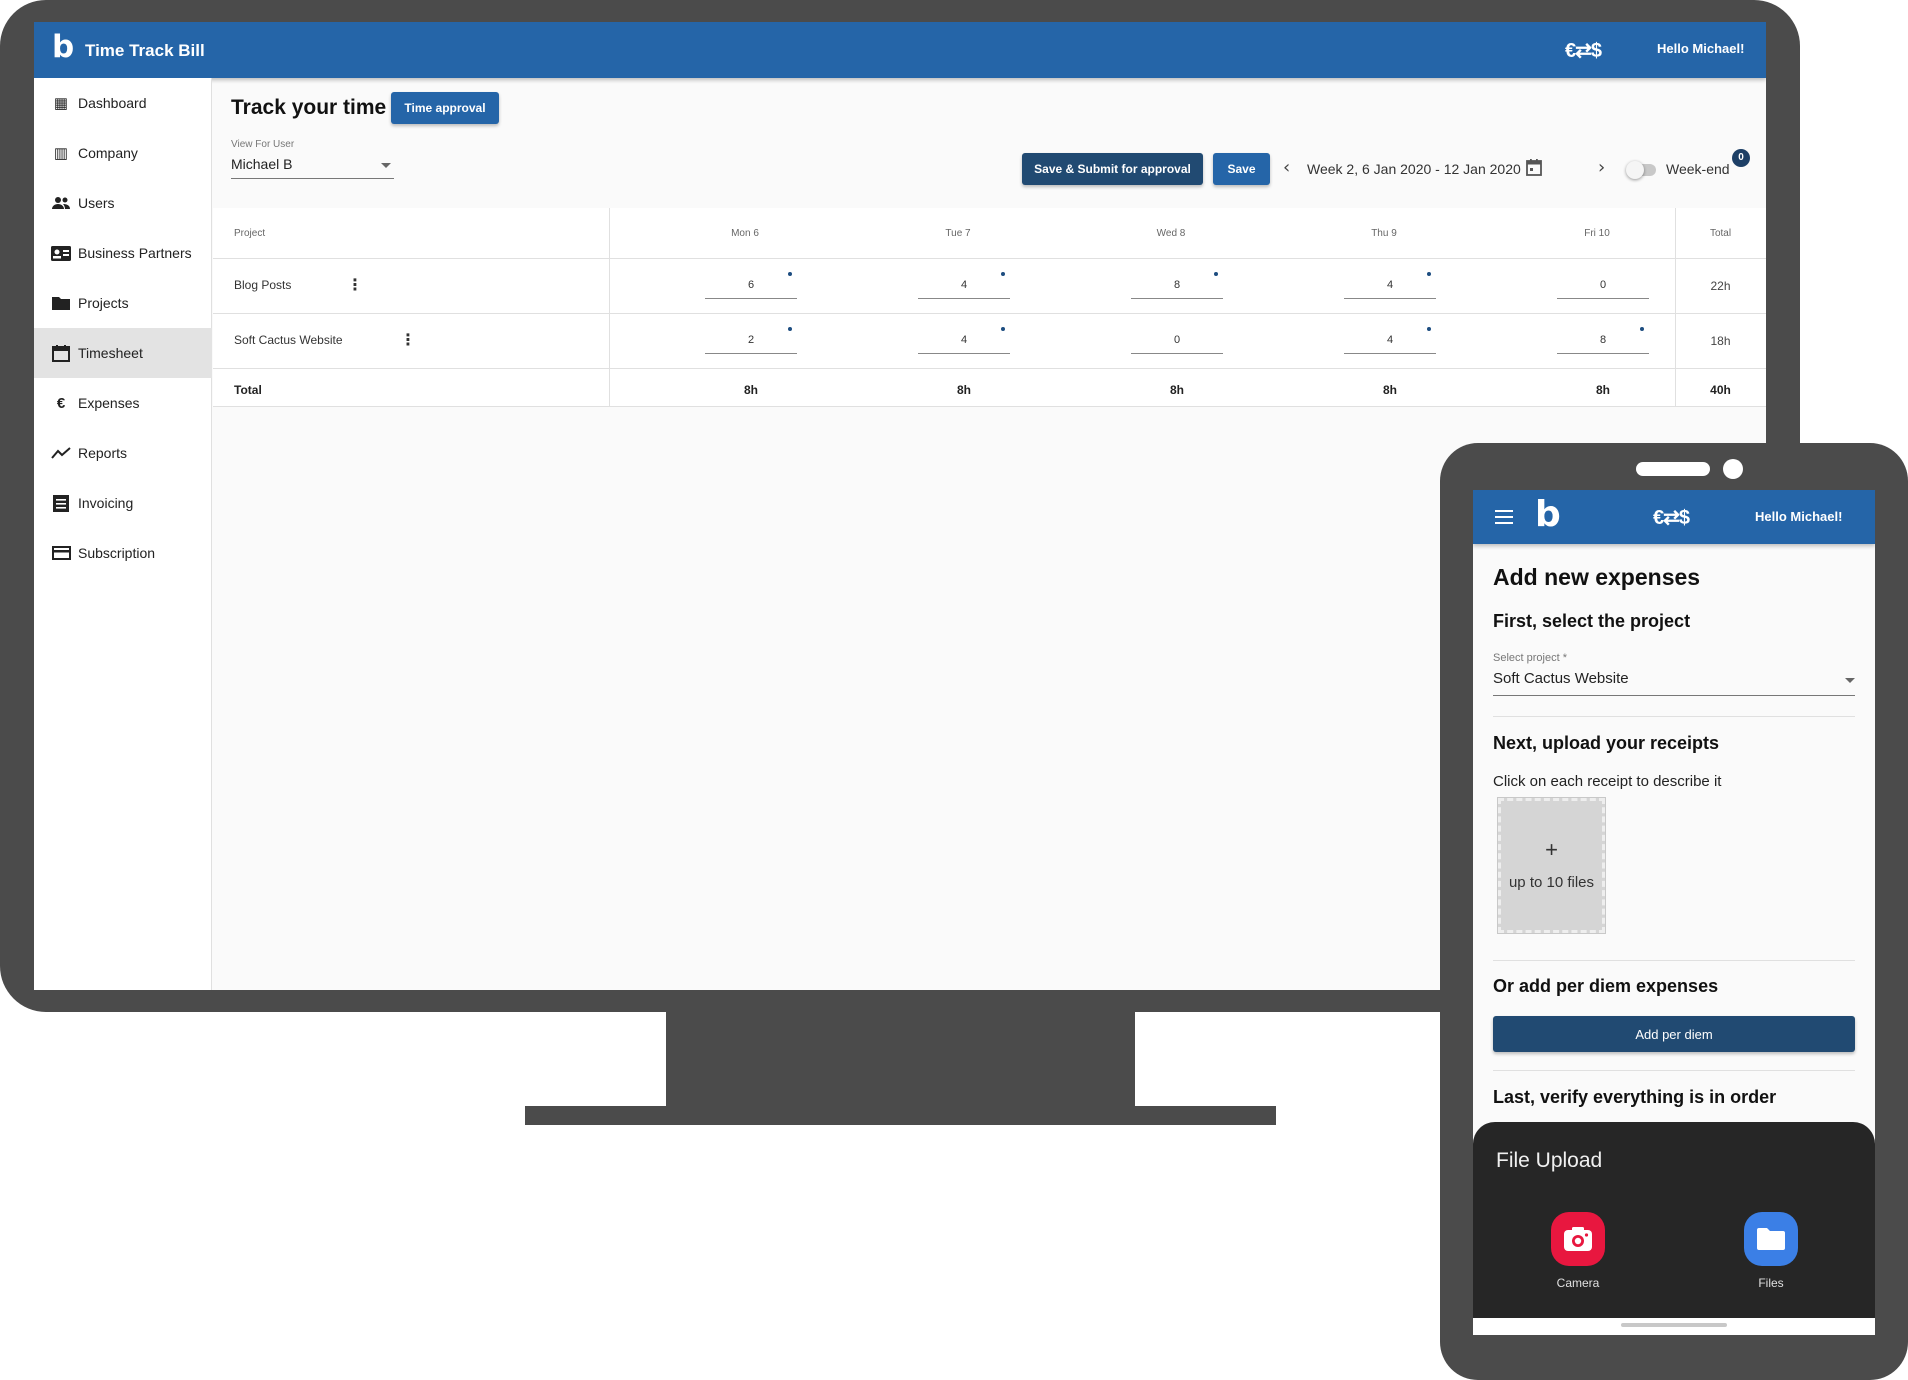  What do you see at coordinates (1504, 519) in the screenshot?
I see `hamburger-menu-icon` at bounding box center [1504, 519].